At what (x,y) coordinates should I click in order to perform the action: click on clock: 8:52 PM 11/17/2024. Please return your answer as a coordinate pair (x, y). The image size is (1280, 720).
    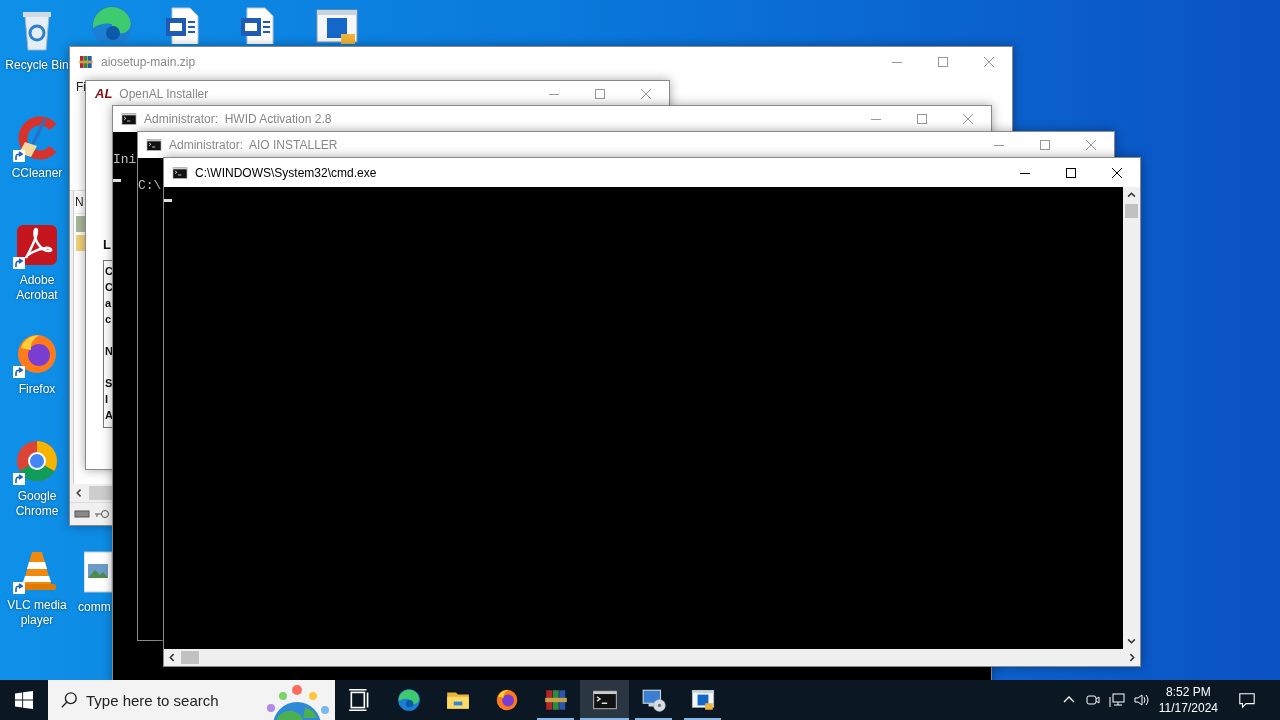
    Looking at the image, I should click on (1188, 700).